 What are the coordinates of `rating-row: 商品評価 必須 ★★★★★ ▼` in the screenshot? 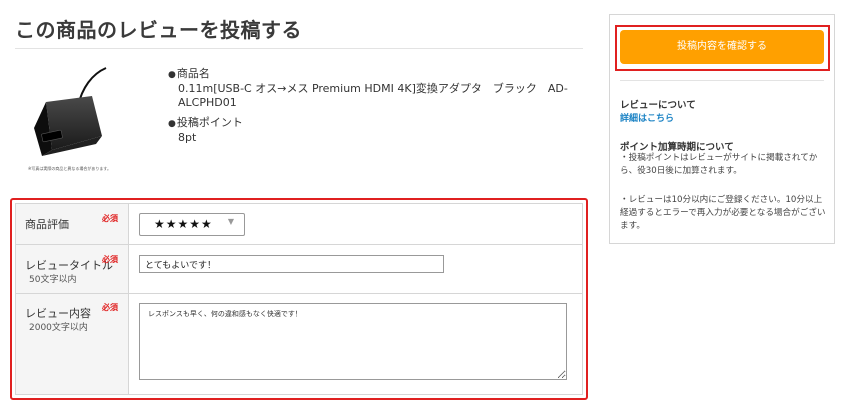 It's located at (299, 224).